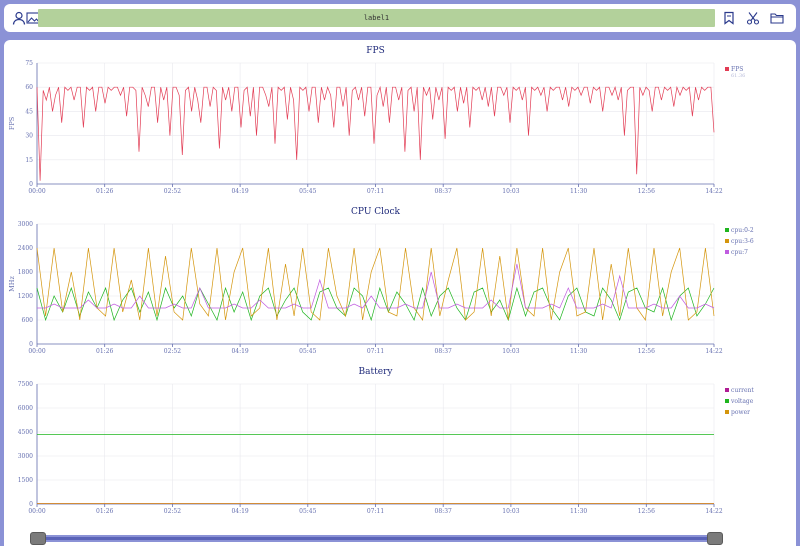 The width and height of the screenshot is (800, 546). What do you see at coordinates (375, 212) in the screenshot?
I see `cpu-clock-title: CPU Clock` at bounding box center [375, 212].